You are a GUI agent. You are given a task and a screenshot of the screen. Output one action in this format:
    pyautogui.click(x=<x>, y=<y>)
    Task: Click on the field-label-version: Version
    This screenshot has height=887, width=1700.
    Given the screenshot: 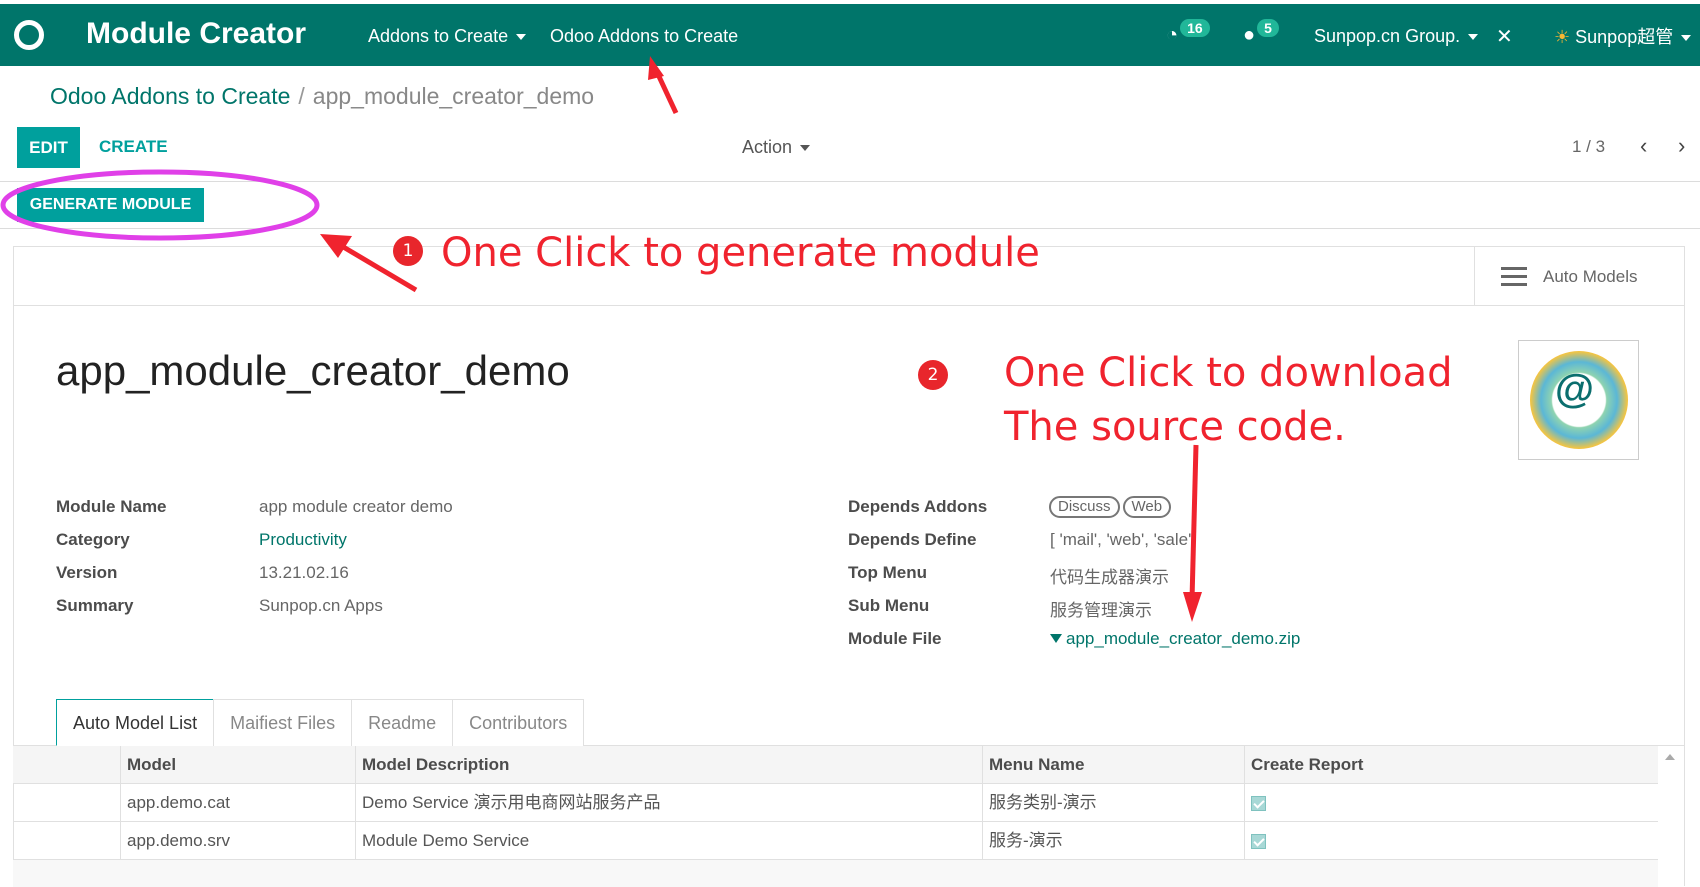 What is the action you would take?
    pyautogui.click(x=87, y=572)
    